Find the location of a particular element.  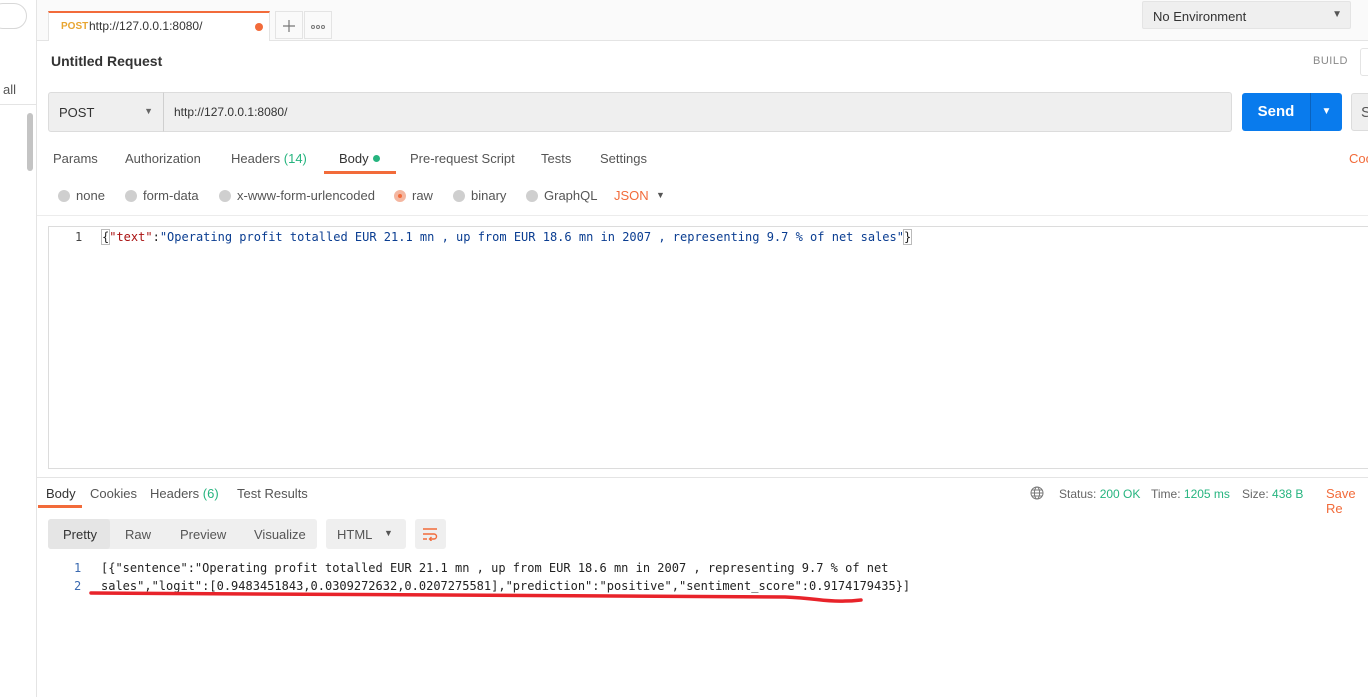

status-label: Status: is located at coordinates (1078, 494).